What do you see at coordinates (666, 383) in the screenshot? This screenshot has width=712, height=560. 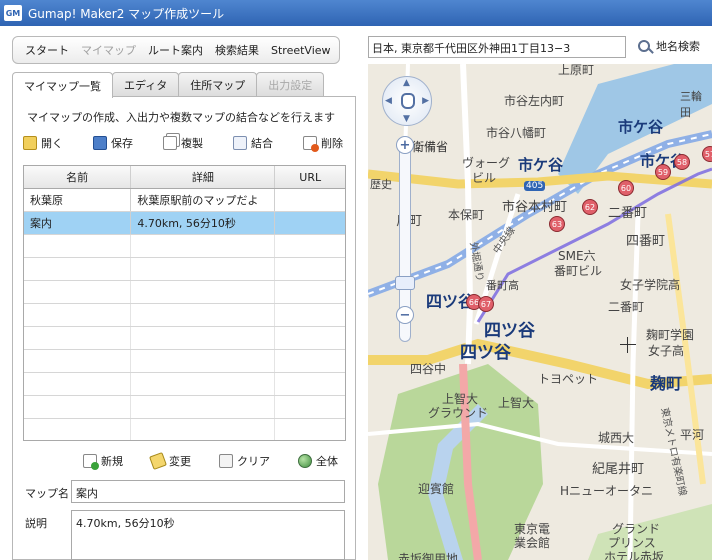 I see `station-label: 麹町` at bounding box center [666, 383].